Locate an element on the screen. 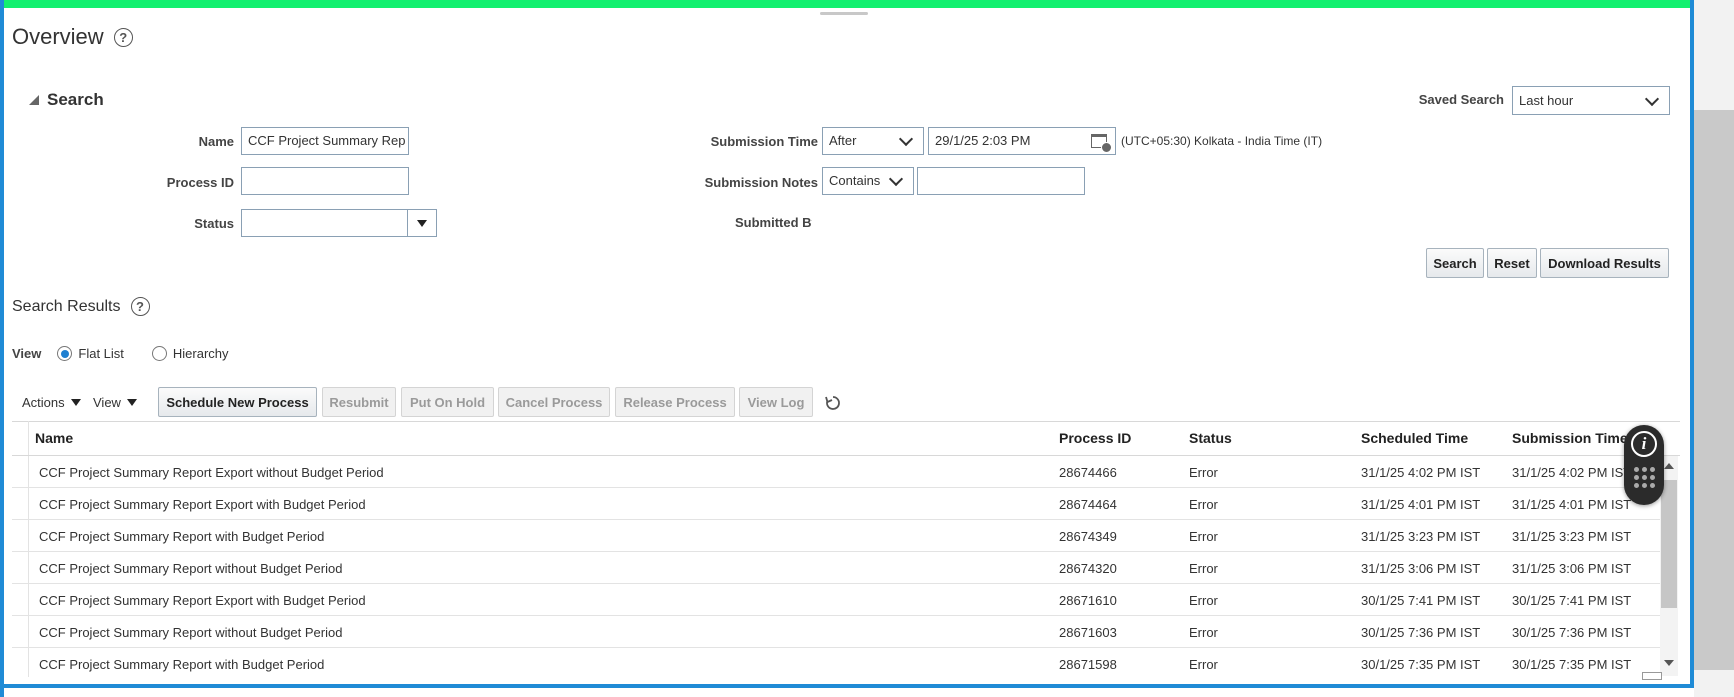 The height and width of the screenshot is (697, 1734). submission-notes-operator-value: Contains is located at coordinates (855, 180).